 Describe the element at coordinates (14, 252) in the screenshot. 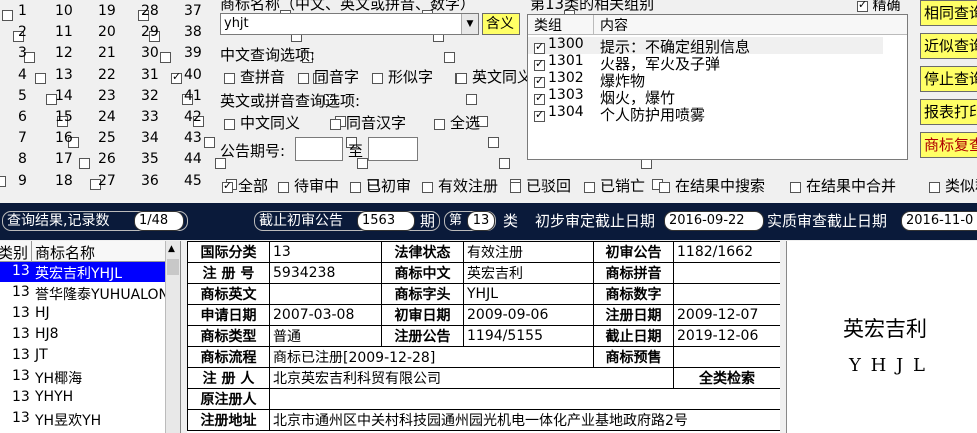

I see `col-class-header: 类别` at that location.